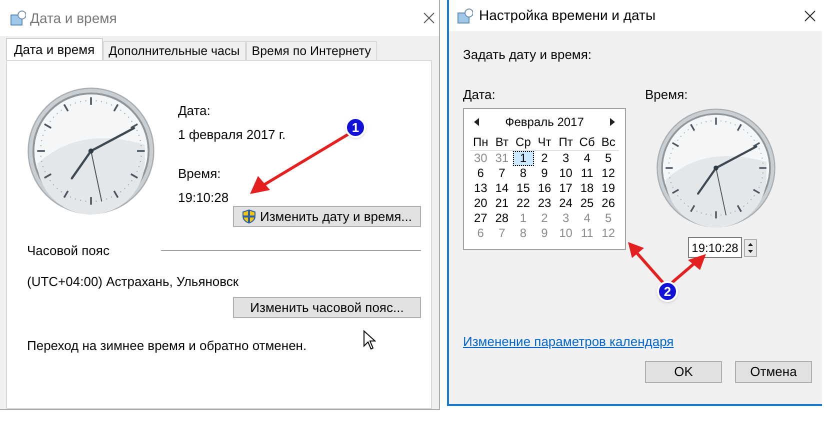  Describe the element at coordinates (369, 340) in the screenshot. I see `cursor-icon` at that location.